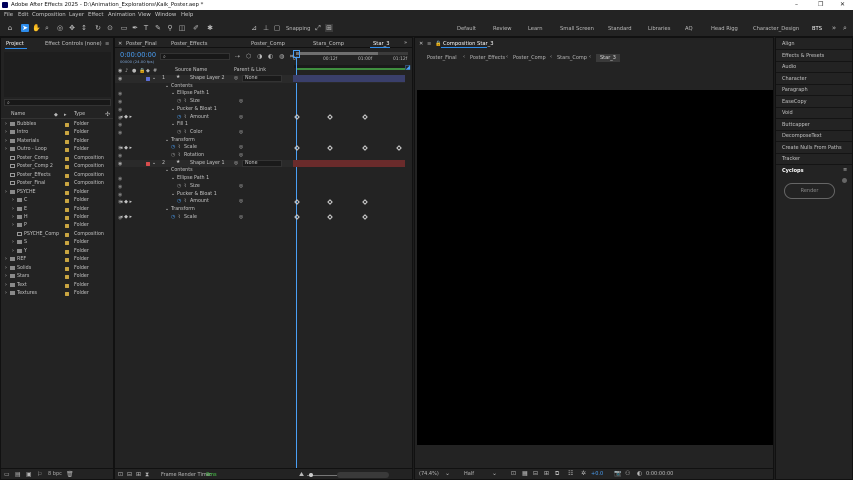  I want to click on property-name: Scale, so click(190, 217).